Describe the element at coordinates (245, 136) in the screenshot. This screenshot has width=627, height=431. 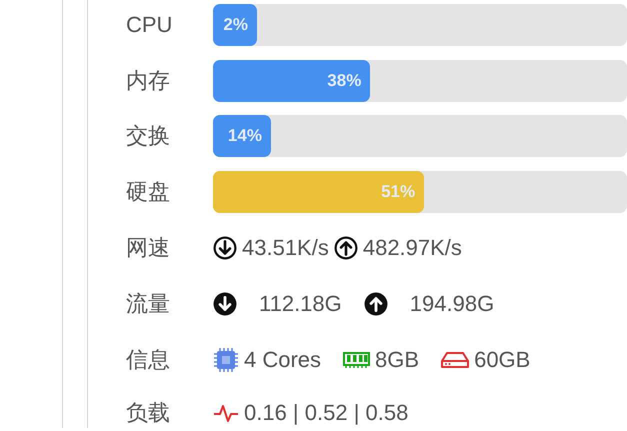
I see `percent-label: 14%` at that location.